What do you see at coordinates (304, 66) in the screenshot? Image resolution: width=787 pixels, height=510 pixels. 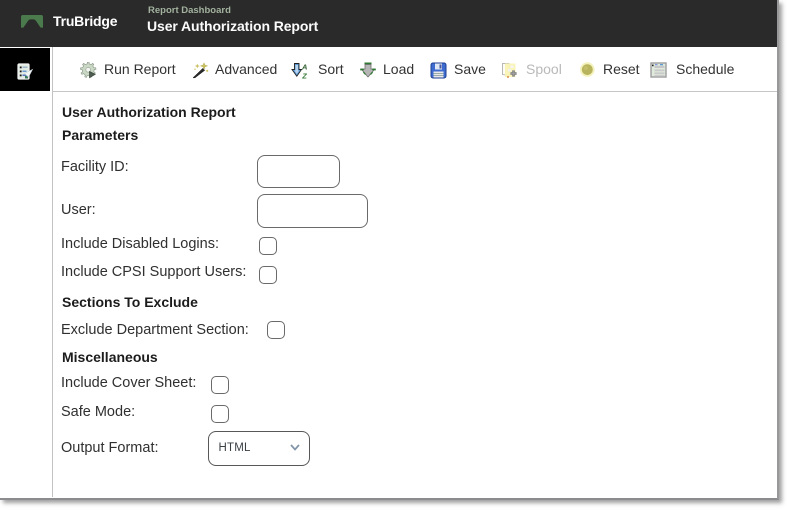 I see `svg-text: A` at bounding box center [304, 66].